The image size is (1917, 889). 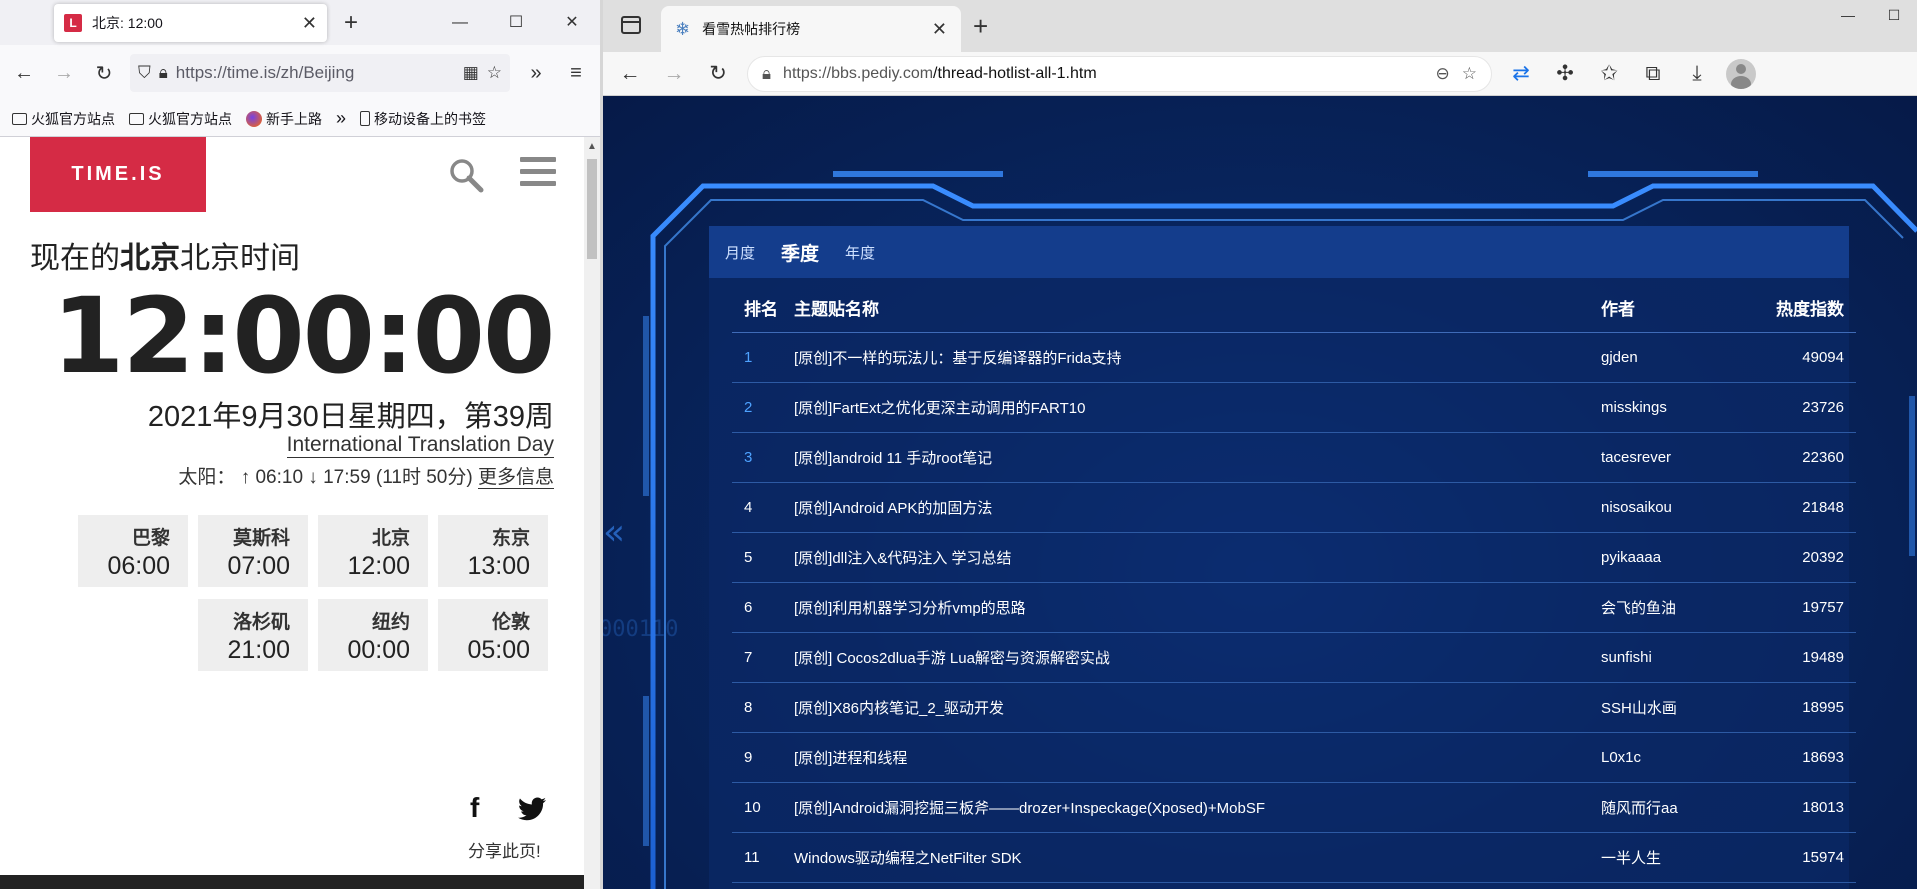 What do you see at coordinates (748, 707) in the screenshot?
I see `rank-cell: 8` at bounding box center [748, 707].